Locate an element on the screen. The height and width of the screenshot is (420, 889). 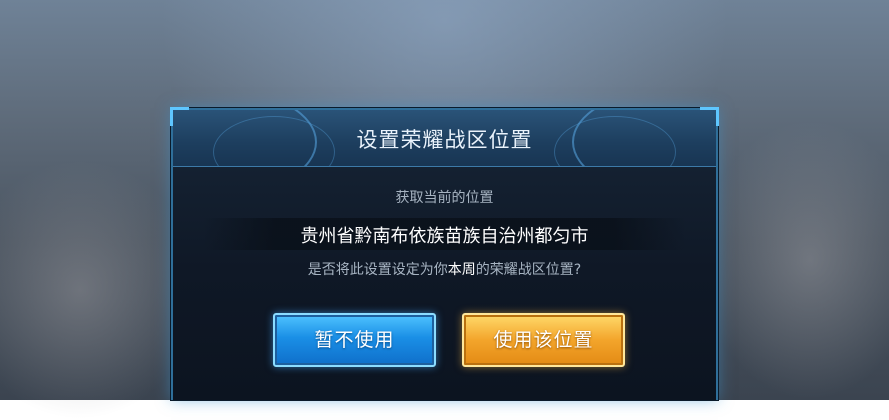
current-location-label: 获取当前的位置 is located at coordinates (444, 198).